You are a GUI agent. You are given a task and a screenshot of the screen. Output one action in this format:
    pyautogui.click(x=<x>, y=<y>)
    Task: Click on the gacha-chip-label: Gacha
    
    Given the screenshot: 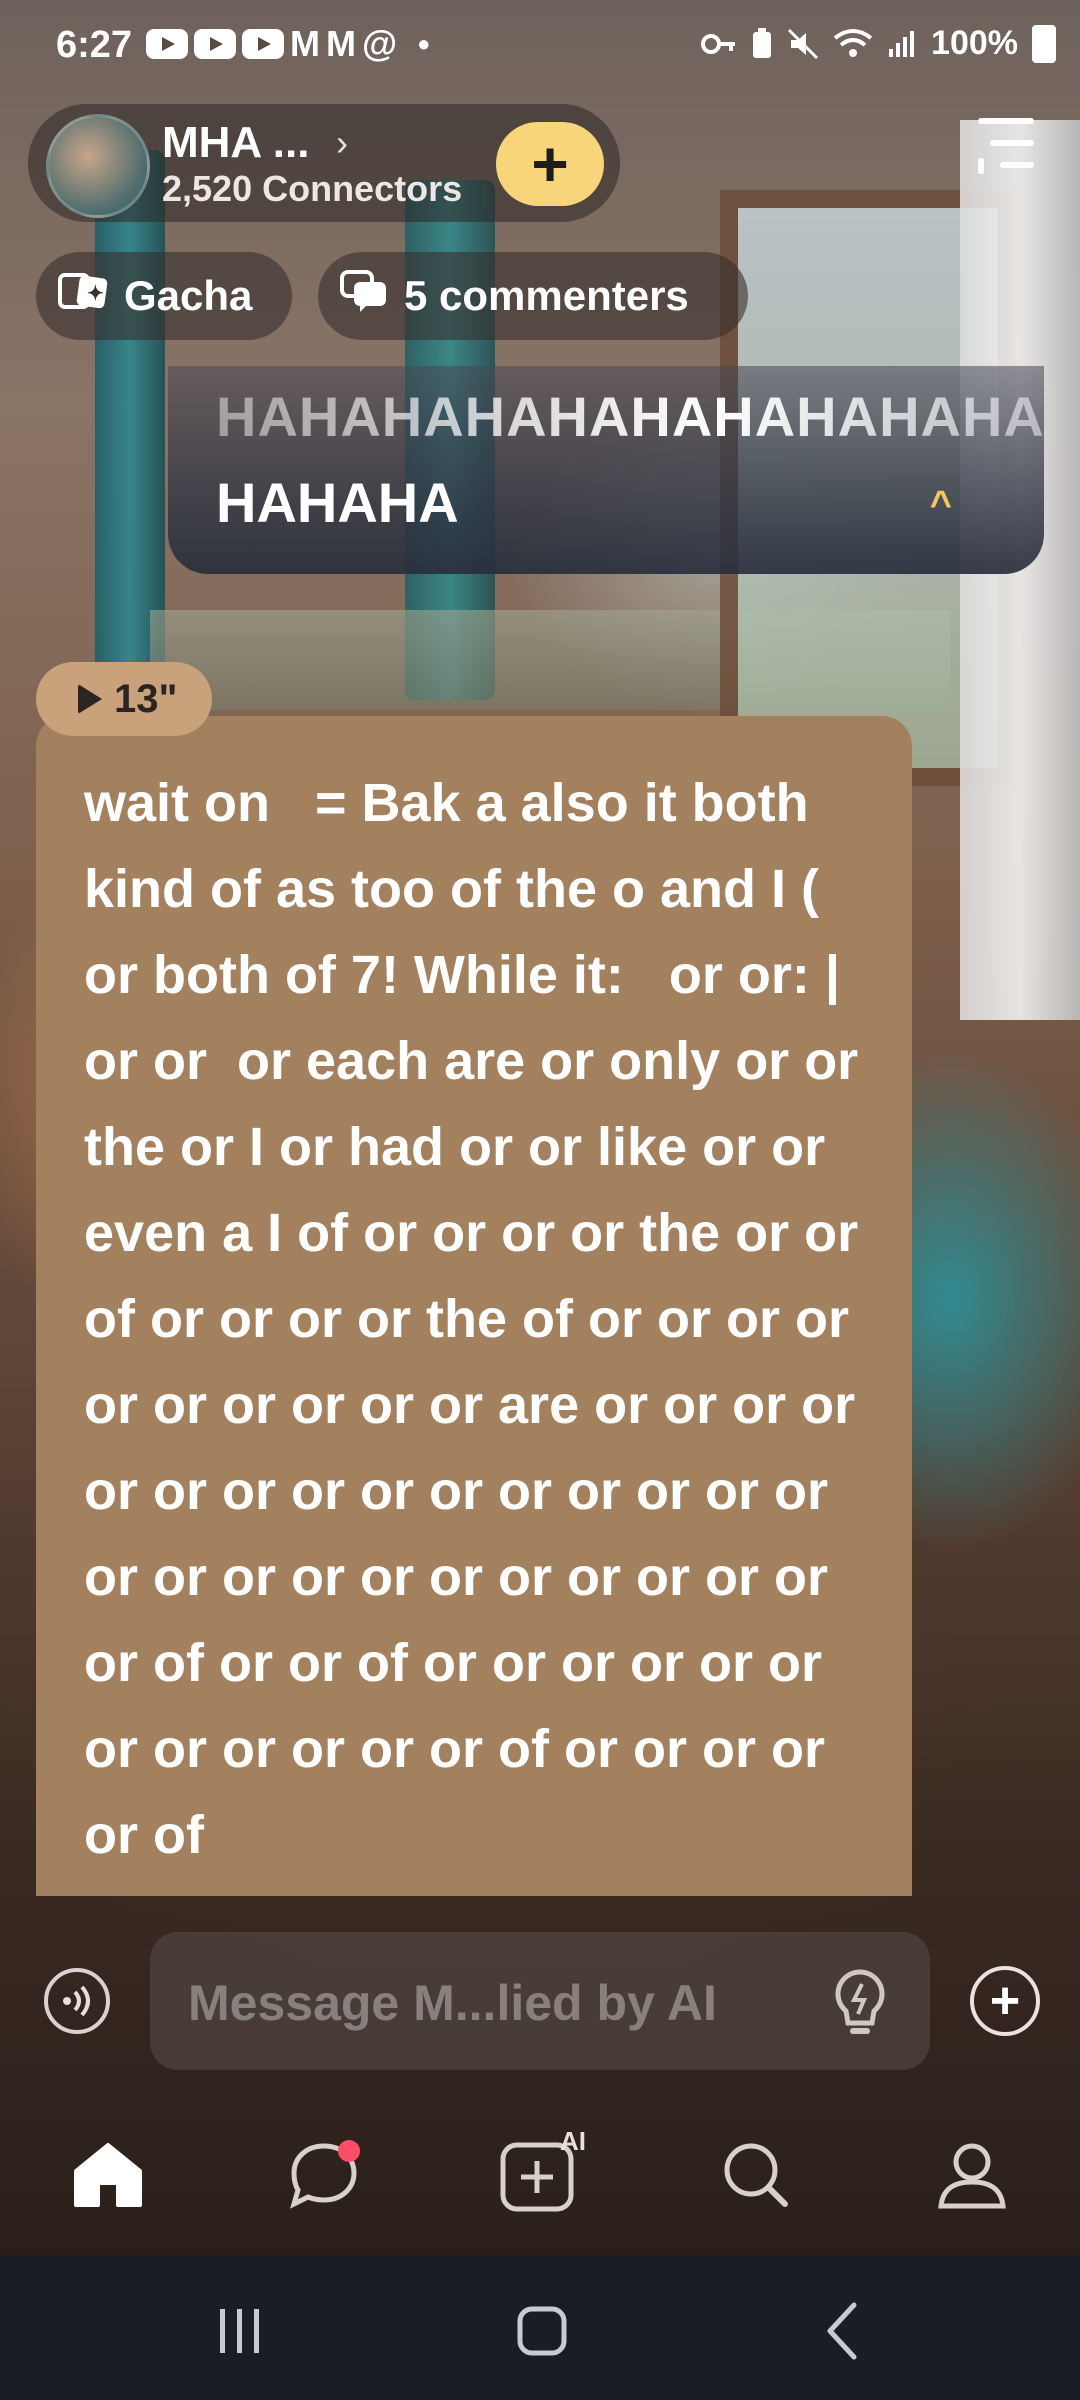 What is the action you would take?
    pyautogui.click(x=188, y=295)
    